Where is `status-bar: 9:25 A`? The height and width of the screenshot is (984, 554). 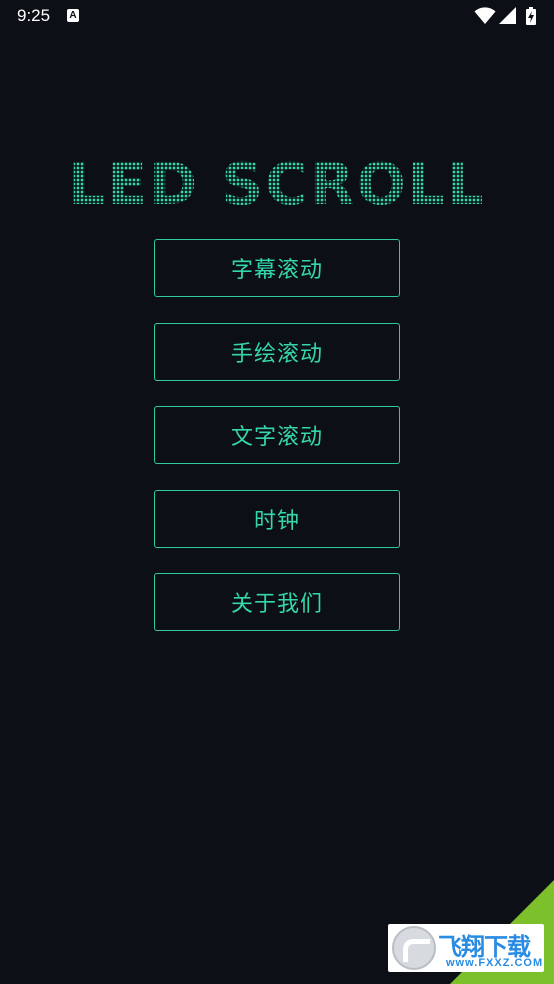
status-bar: 9:25 A is located at coordinates (277, 16).